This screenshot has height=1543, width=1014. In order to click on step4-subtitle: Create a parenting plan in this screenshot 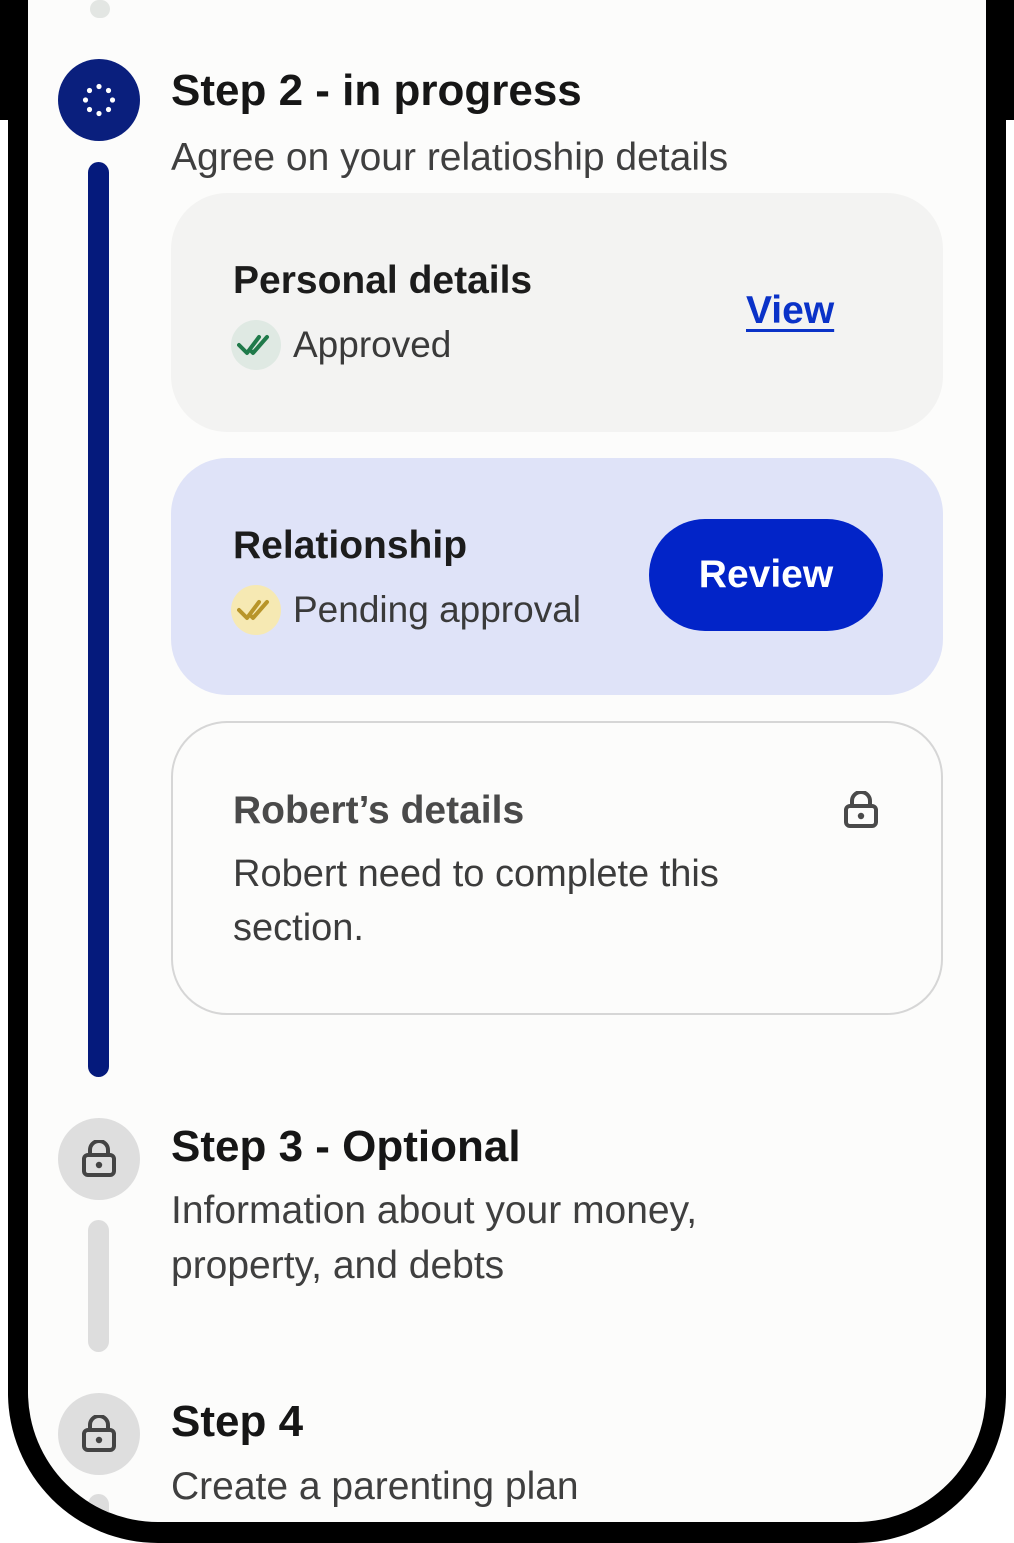, I will do `click(375, 1486)`.